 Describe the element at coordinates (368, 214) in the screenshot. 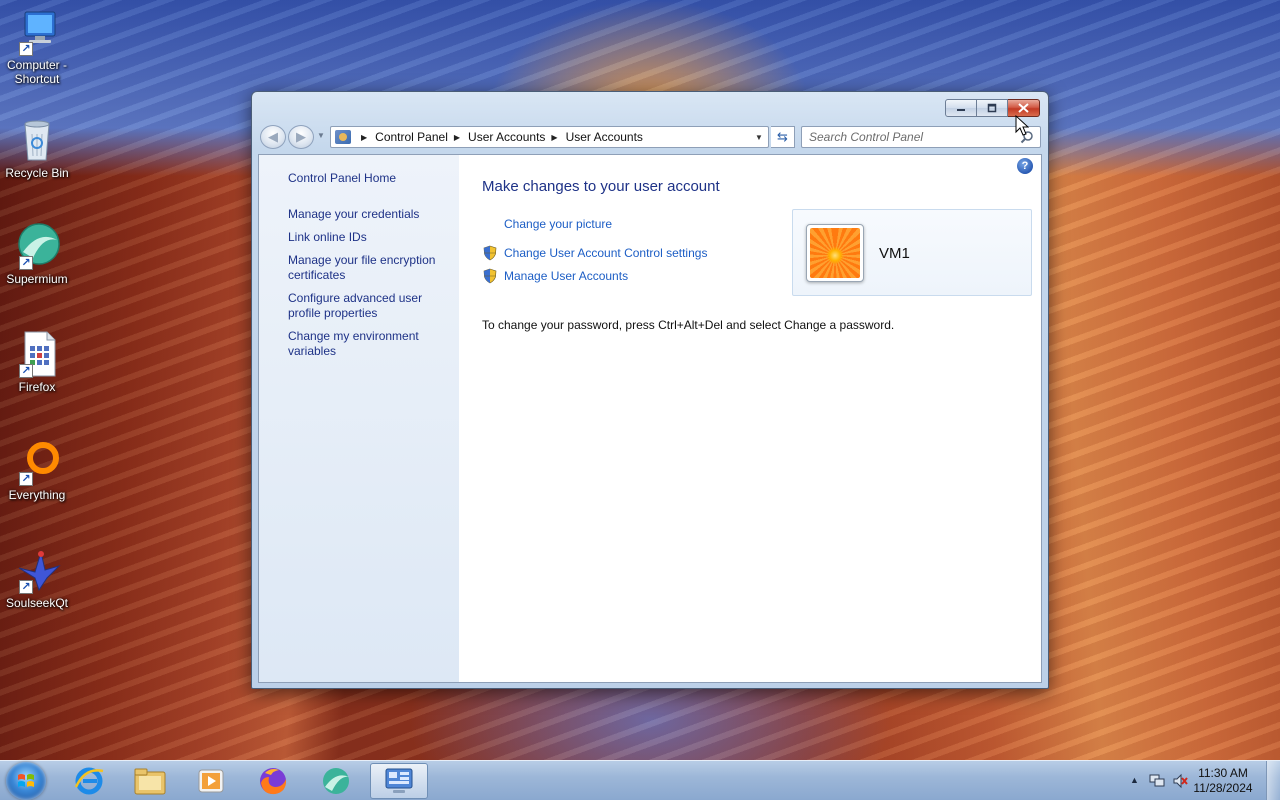

I see `manage-credentials-link: Manage your credentials` at that location.